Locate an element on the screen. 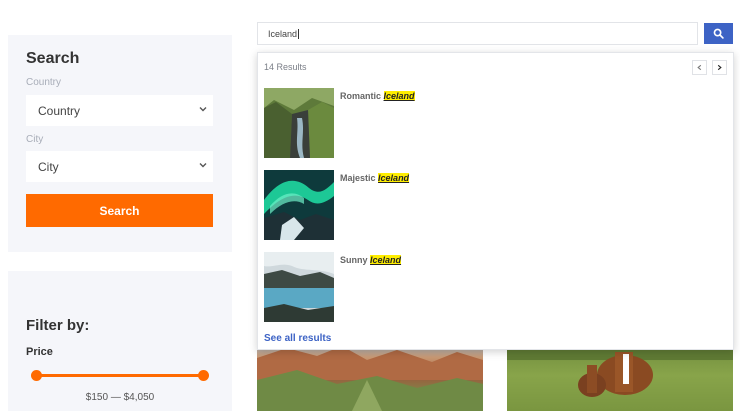  price-slider-max-handle is located at coordinates (203, 375).